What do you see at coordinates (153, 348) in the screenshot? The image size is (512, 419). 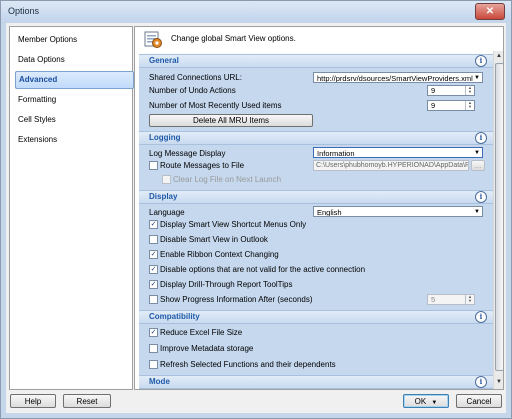 I see `metadata-storage-checkbox` at bounding box center [153, 348].